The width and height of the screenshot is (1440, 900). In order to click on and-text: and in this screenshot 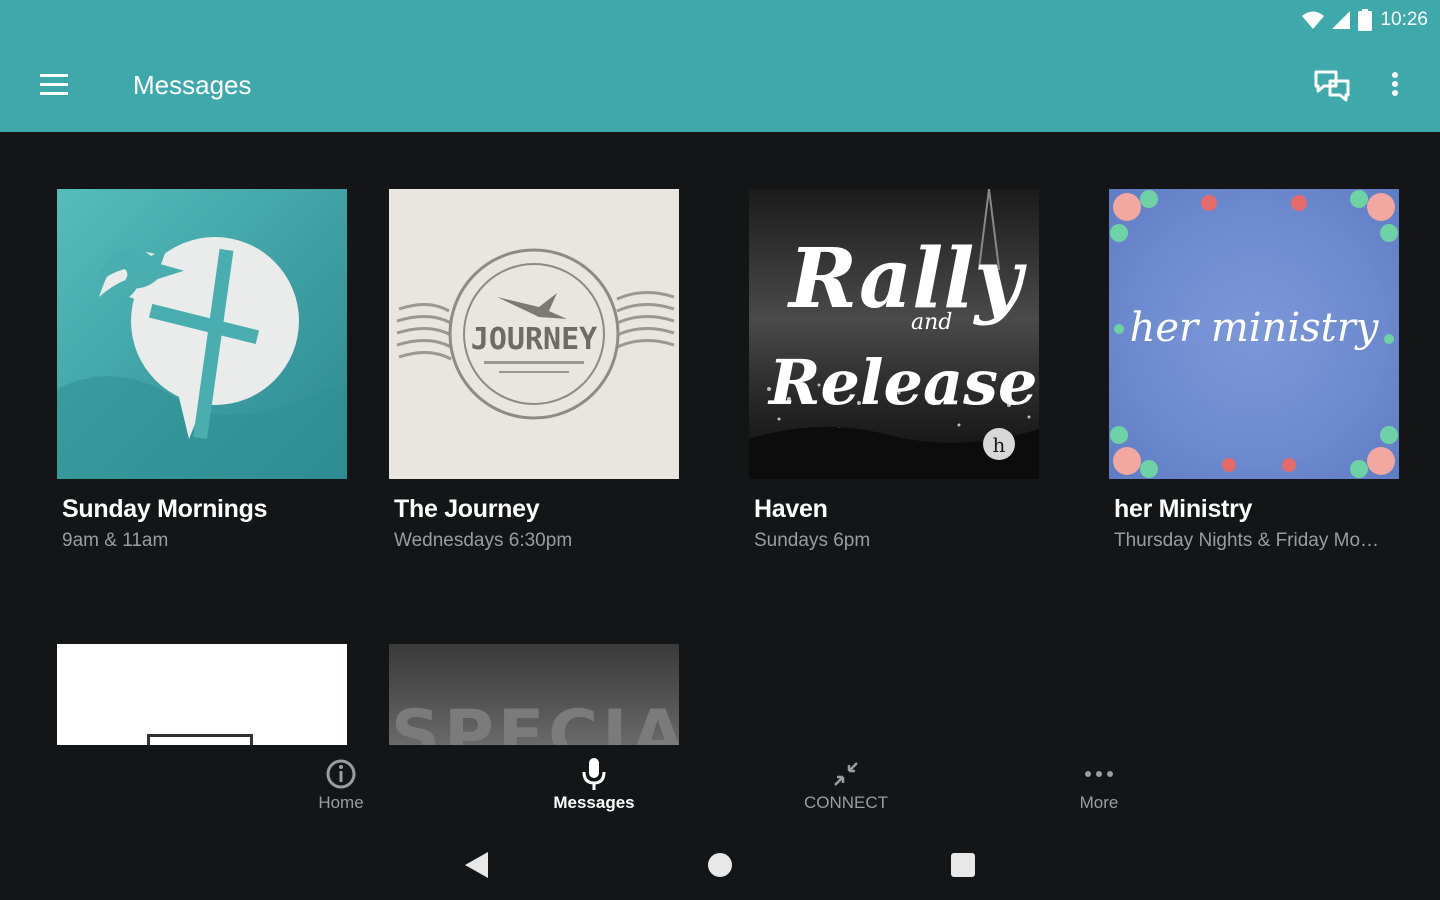, I will do `click(931, 322)`.